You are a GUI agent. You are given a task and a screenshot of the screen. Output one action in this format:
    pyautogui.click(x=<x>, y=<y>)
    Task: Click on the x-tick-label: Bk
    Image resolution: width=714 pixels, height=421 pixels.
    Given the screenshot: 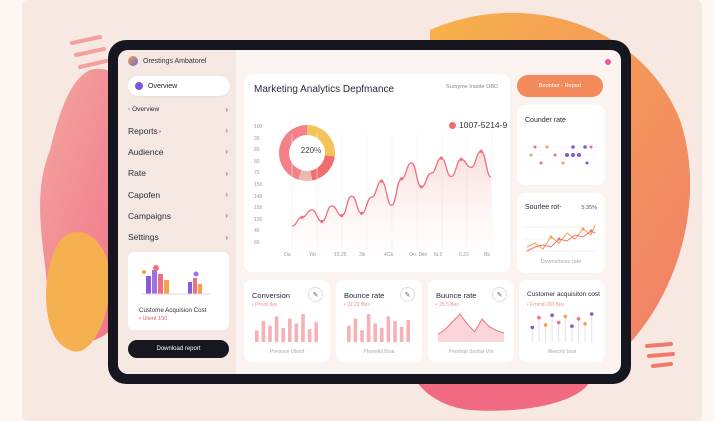 What is the action you would take?
    pyautogui.click(x=487, y=255)
    